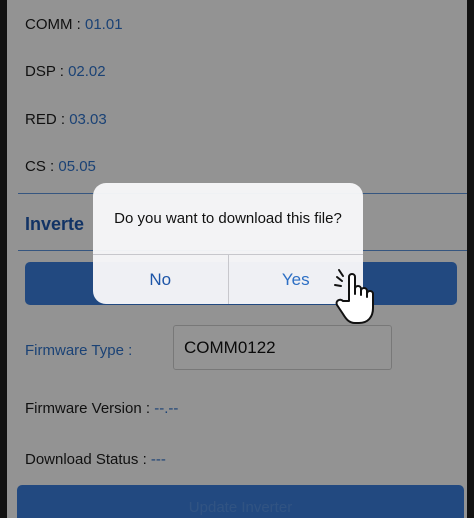 The width and height of the screenshot is (474, 518). Describe the element at coordinates (228, 218) in the screenshot. I see `dialog-message: Do you want to download this file?` at that location.